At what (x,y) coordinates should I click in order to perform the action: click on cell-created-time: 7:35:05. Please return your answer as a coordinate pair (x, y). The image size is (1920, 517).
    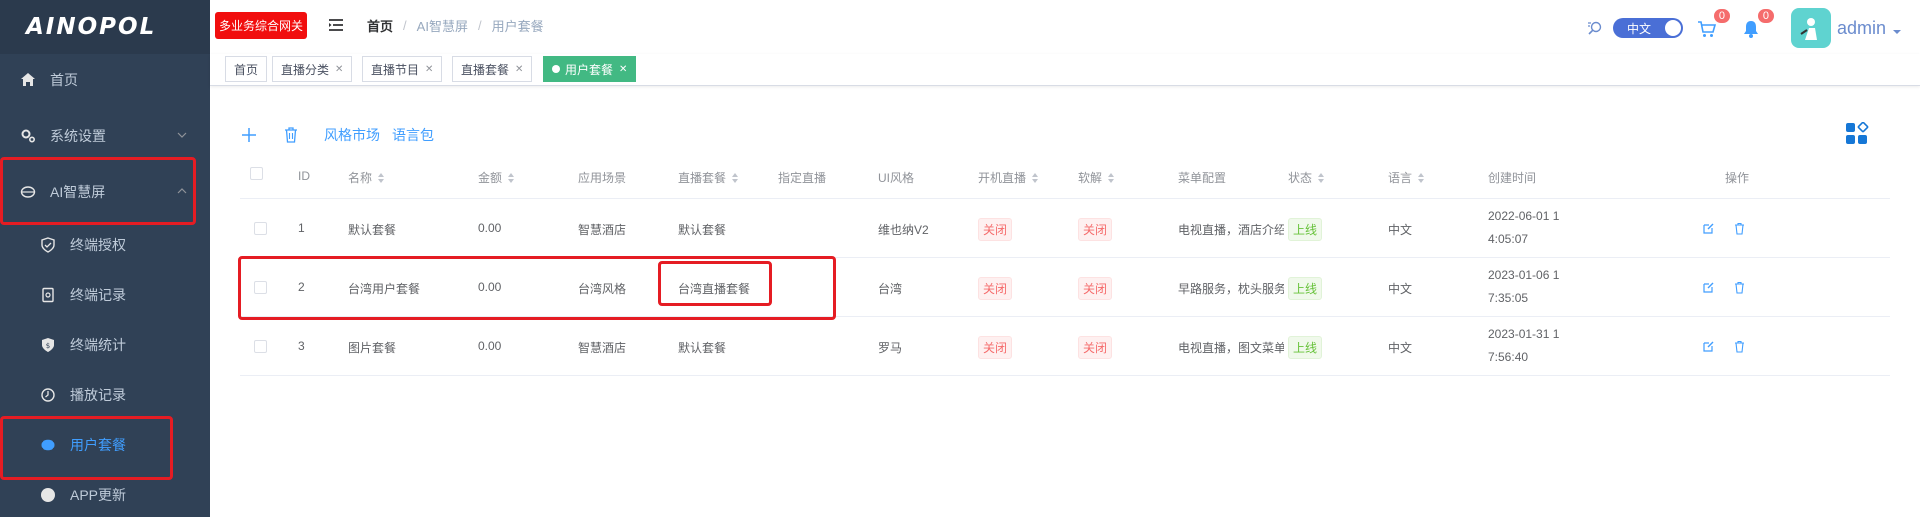
    Looking at the image, I should click on (1508, 298).